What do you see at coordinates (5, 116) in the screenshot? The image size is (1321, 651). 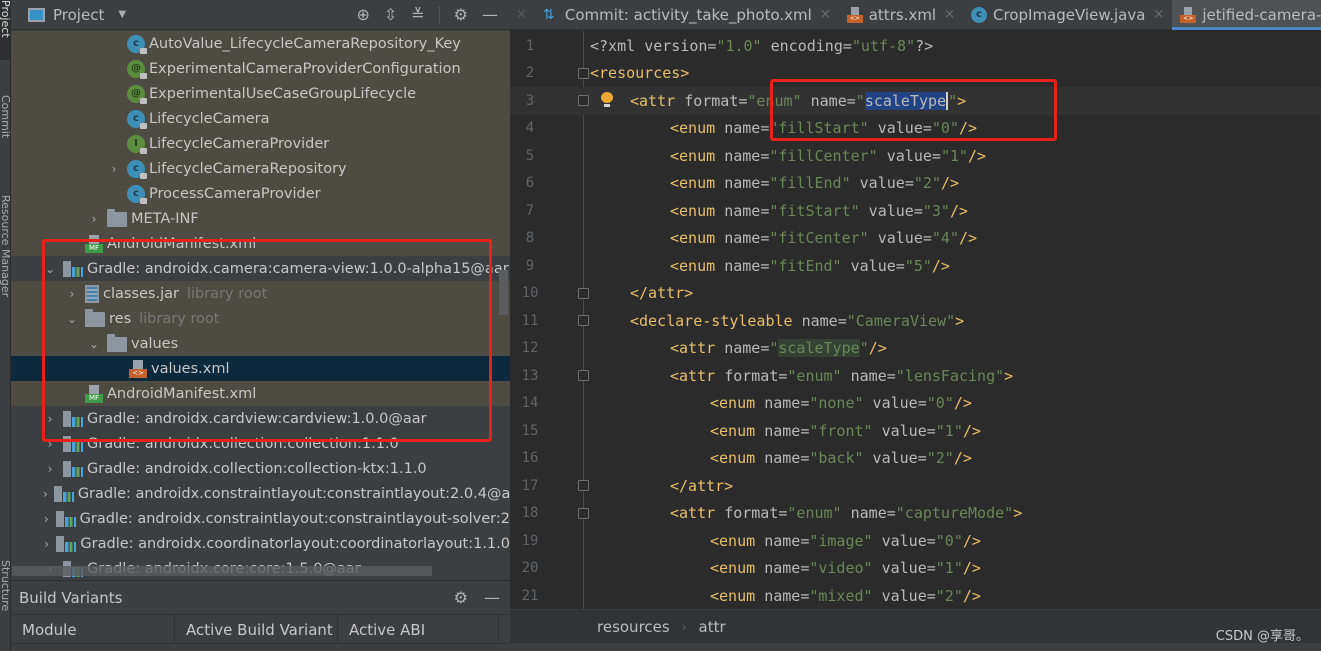 I see `stripe-tab-commit: Commit` at bounding box center [5, 116].